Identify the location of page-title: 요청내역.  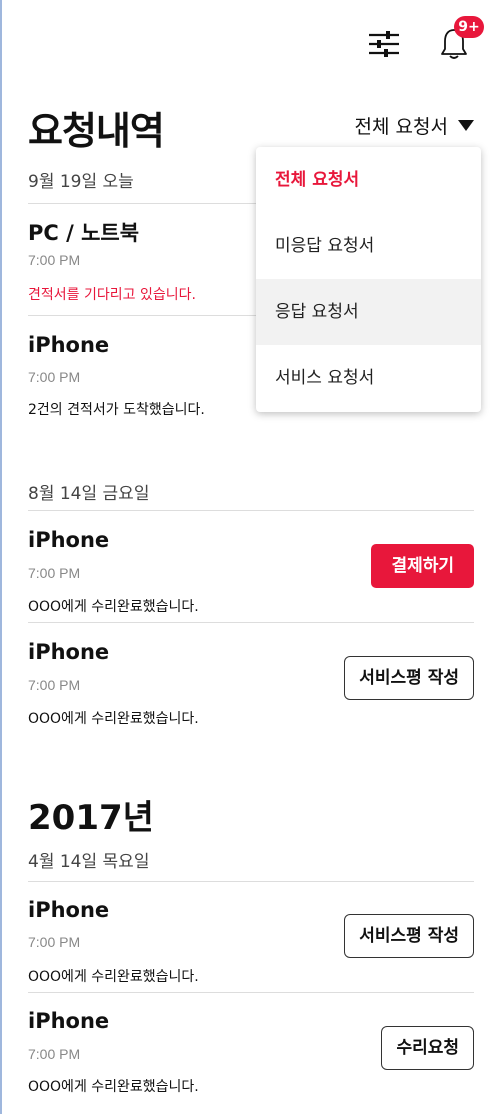
(96, 131).